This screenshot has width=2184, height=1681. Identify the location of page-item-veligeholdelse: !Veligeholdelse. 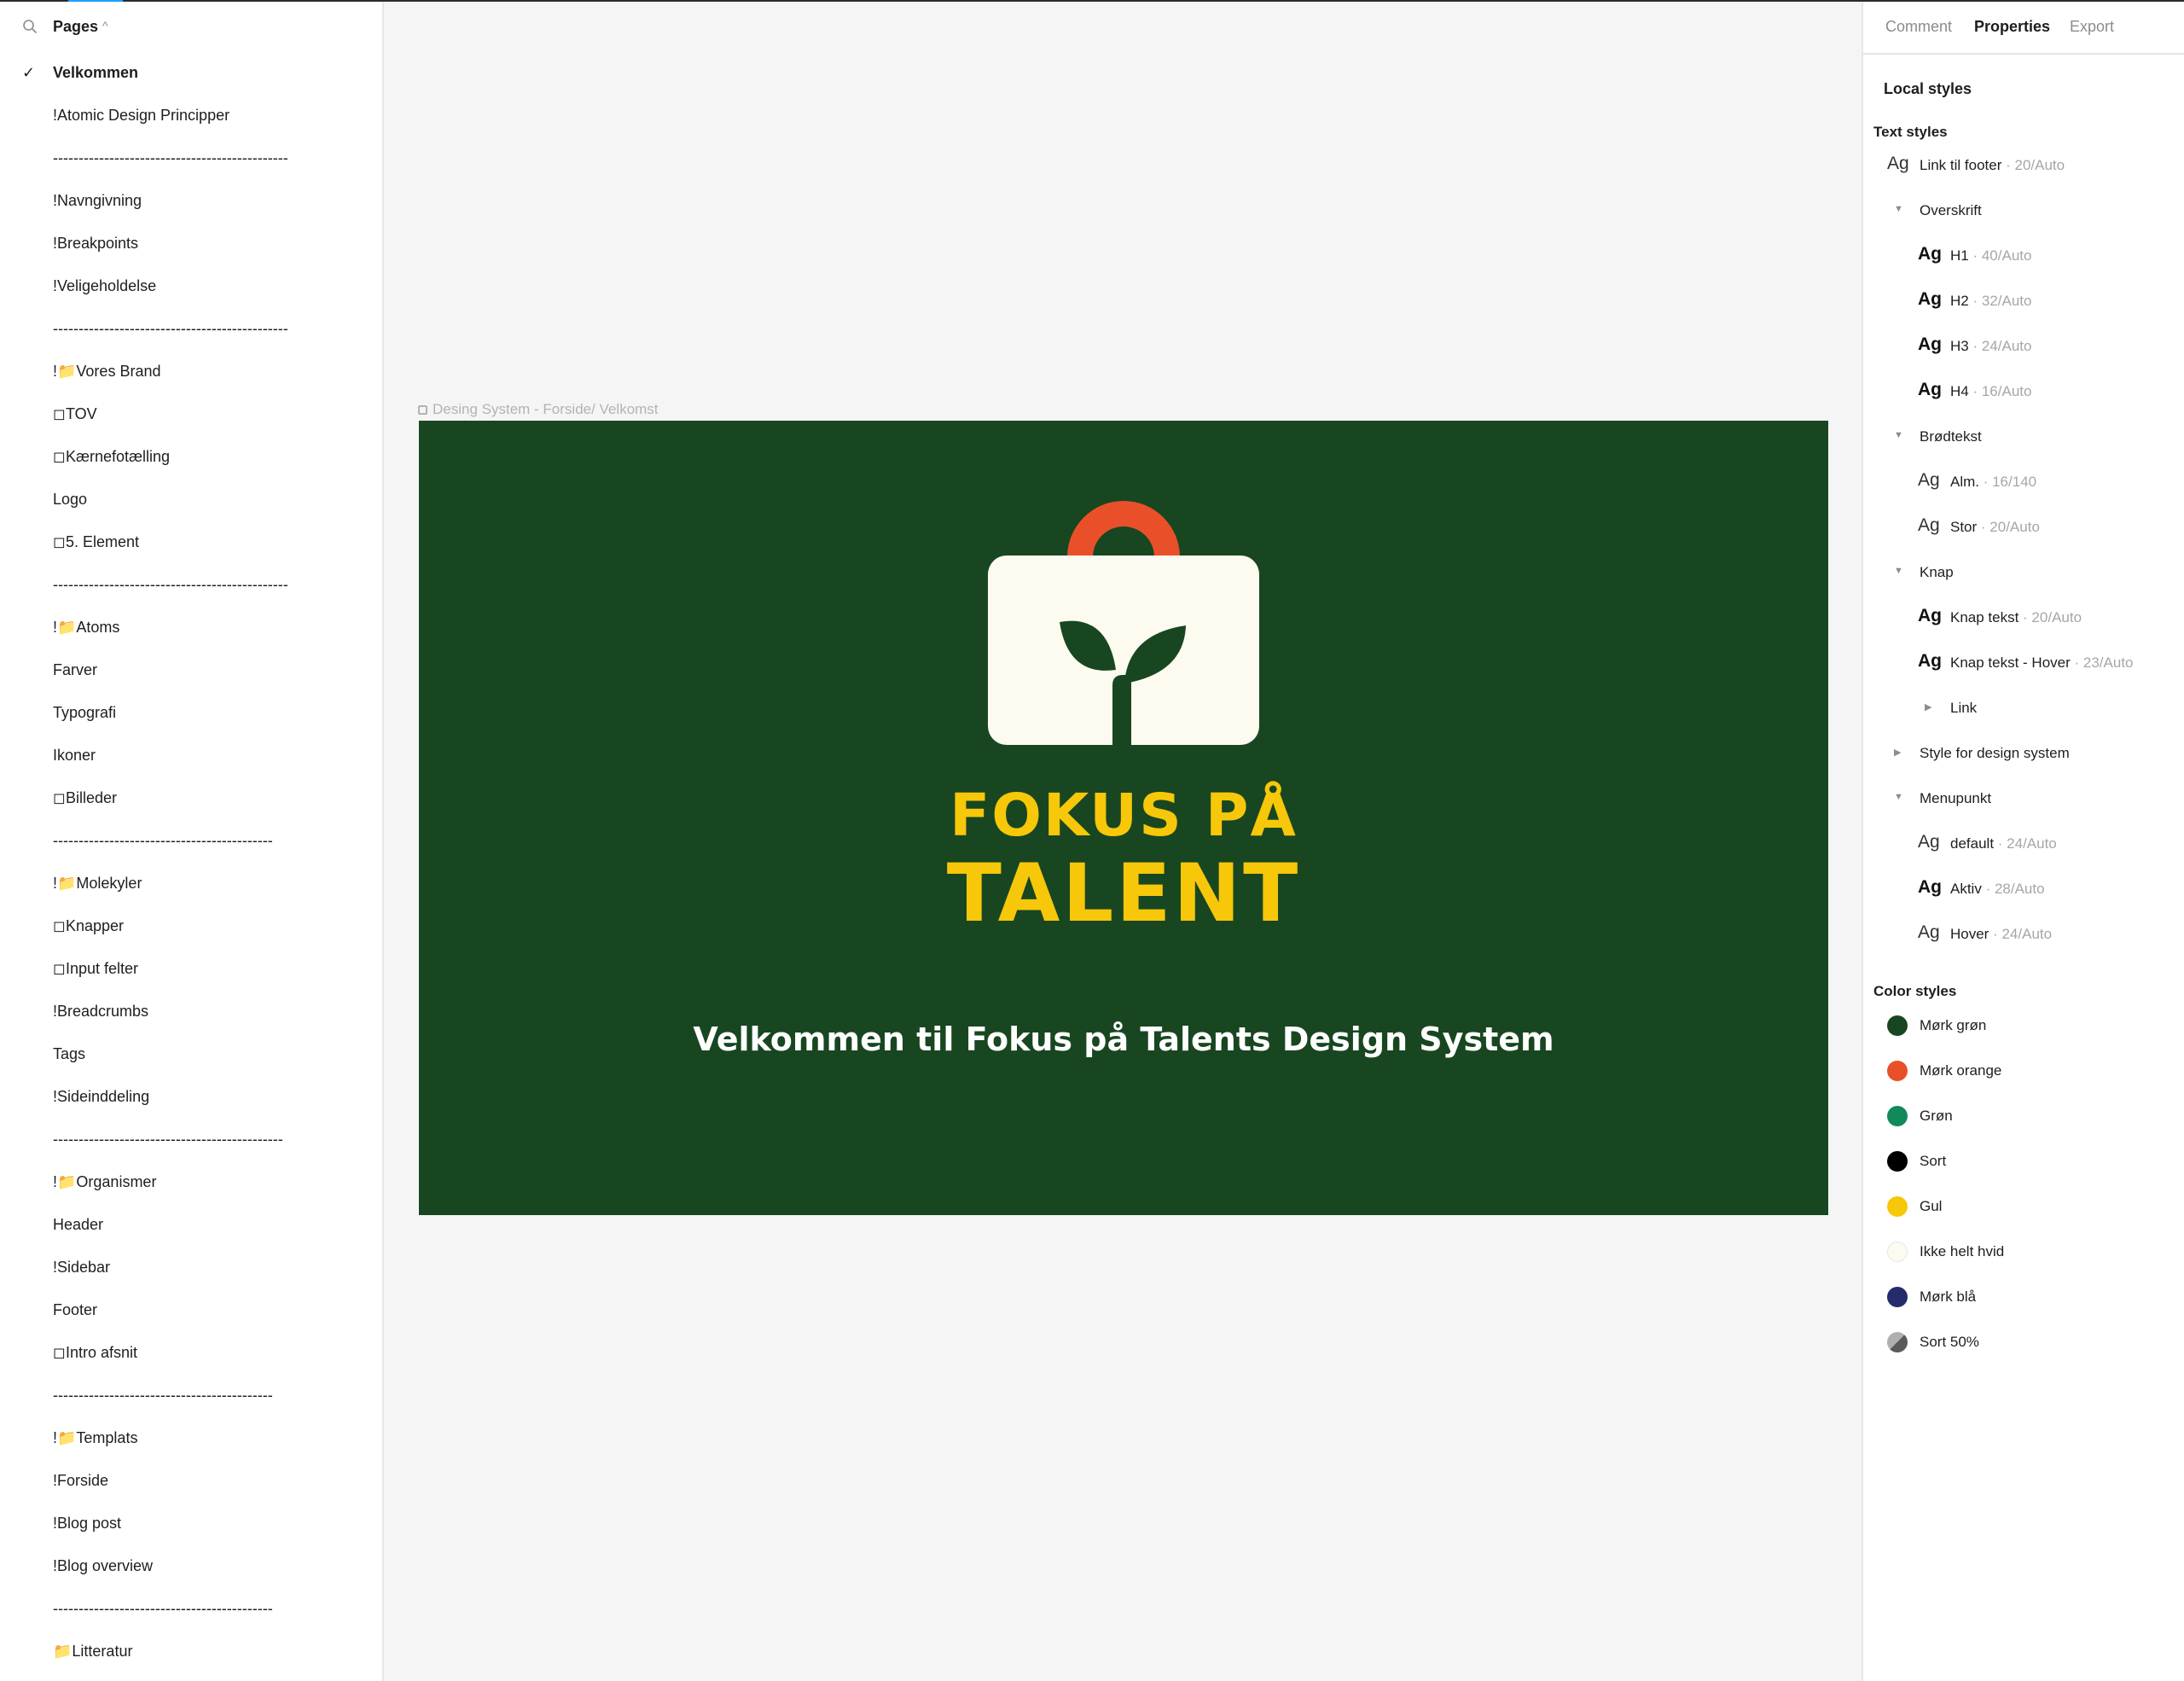
(191, 293).